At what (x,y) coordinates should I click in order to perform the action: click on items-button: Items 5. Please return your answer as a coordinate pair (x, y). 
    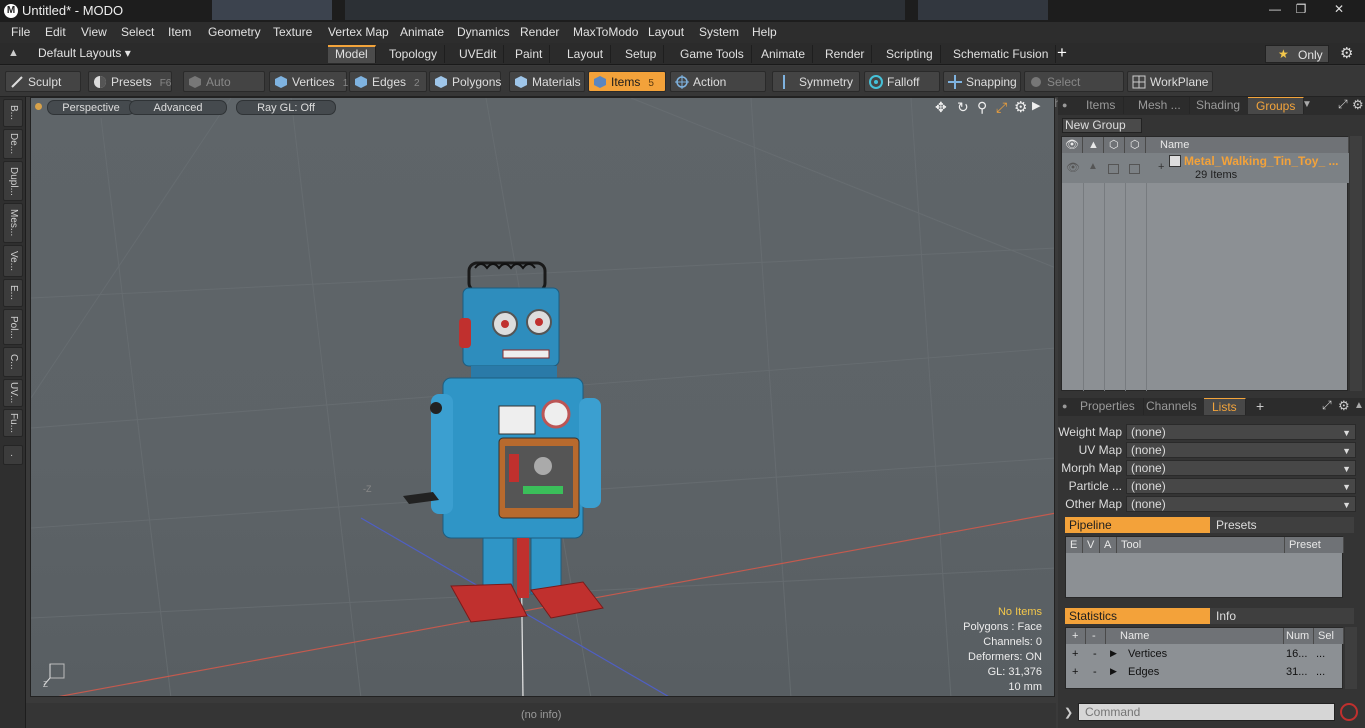
    Looking at the image, I should click on (627, 81).